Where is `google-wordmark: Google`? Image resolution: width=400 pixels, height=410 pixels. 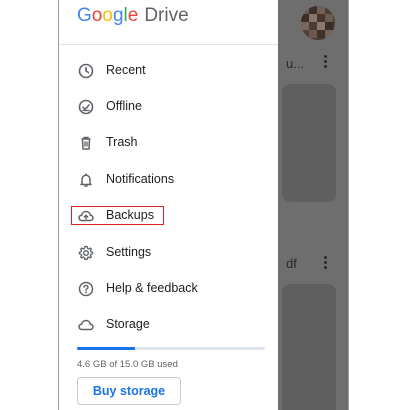 google-wordmark: Google is located at coordinates (107, 16).